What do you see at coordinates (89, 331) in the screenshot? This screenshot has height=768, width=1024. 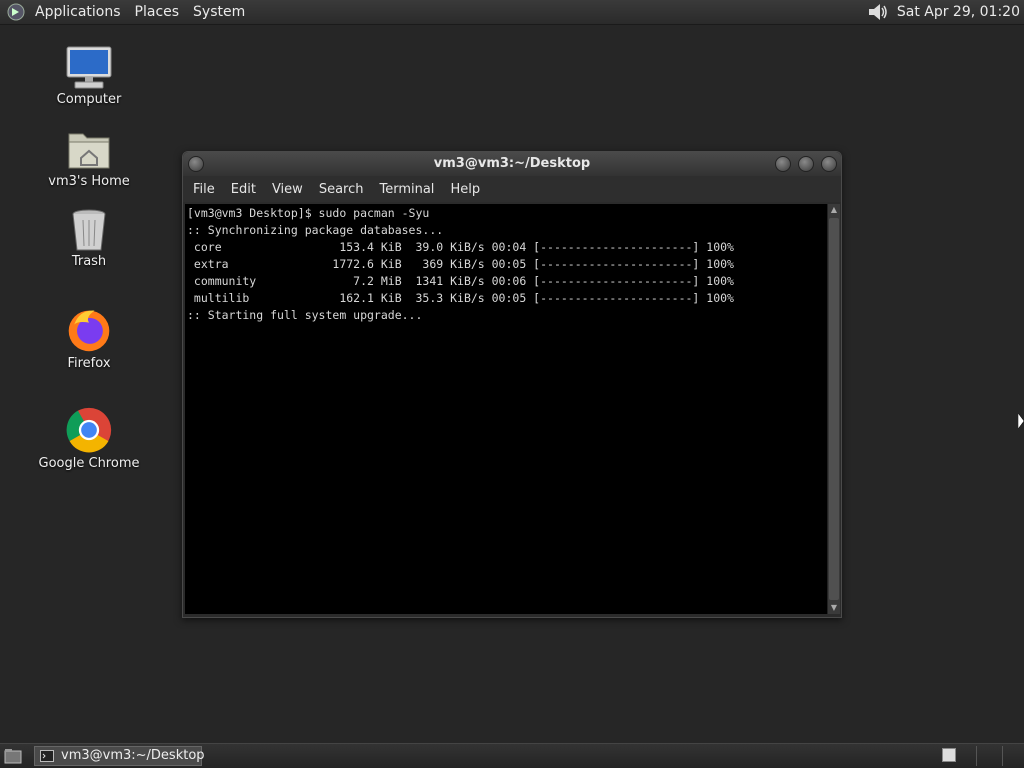 I see `firefox-icon` at bounding box center [89, 331].